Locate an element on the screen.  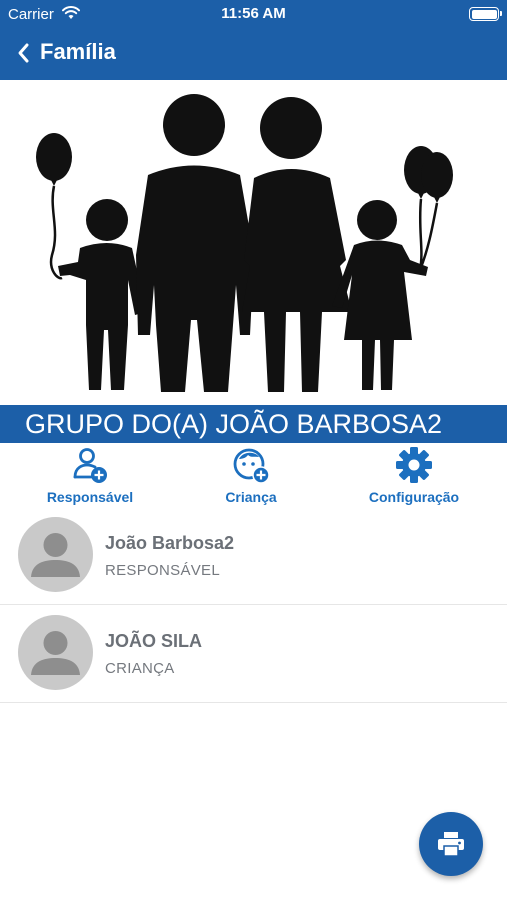
member-name: João Barbosa2 is located at coordinates (170, 543).